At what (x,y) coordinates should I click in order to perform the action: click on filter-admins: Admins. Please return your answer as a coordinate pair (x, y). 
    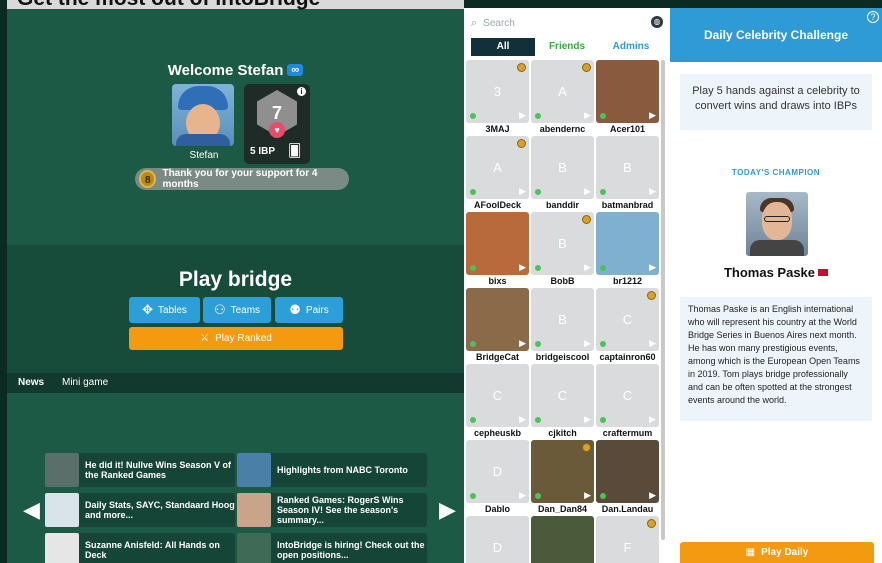
    Looking at the image, I should click on (631, 47).